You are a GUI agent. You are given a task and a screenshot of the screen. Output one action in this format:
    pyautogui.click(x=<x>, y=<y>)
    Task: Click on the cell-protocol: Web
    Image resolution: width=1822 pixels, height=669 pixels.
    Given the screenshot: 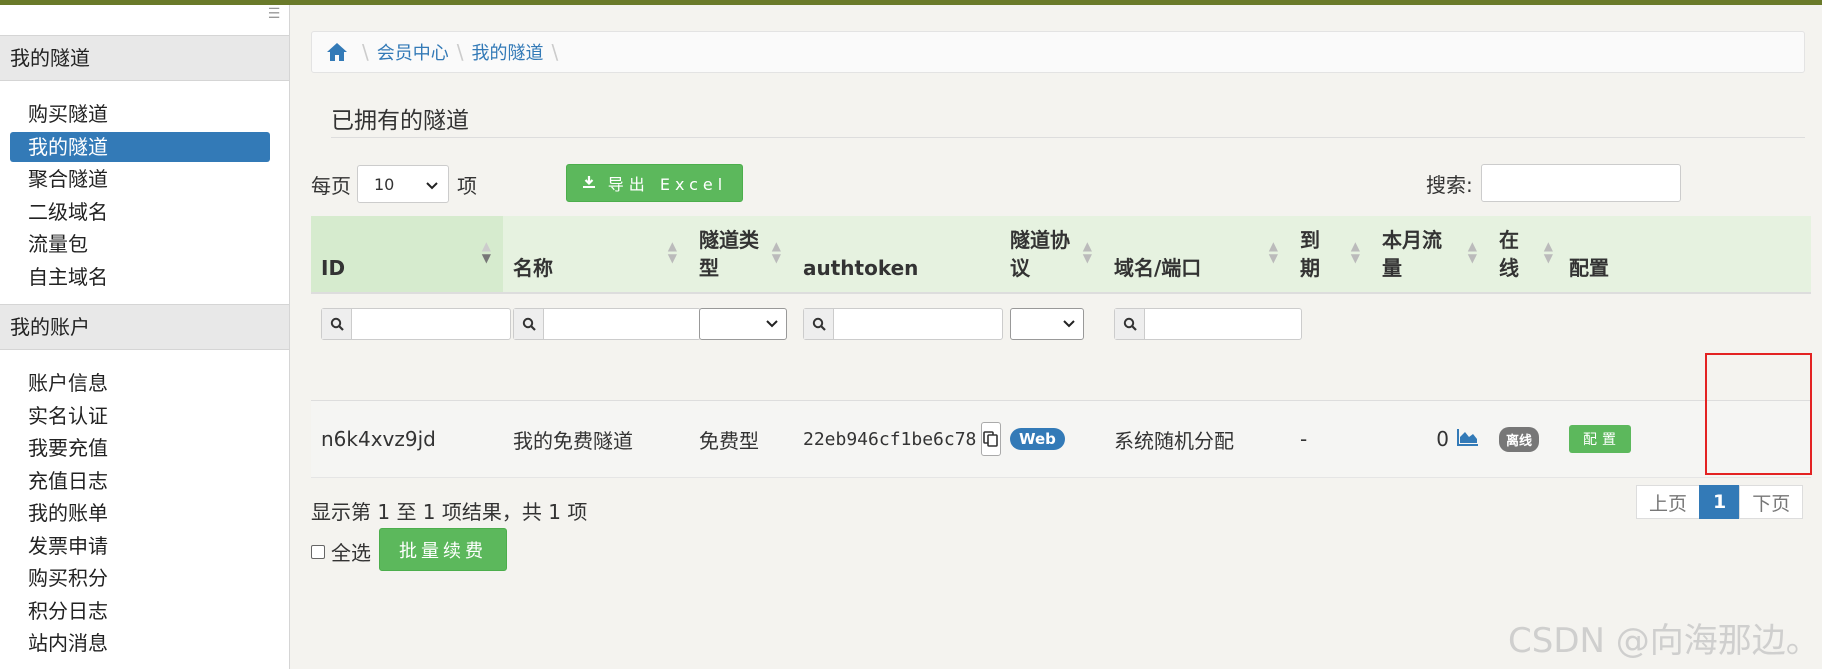 What is the action you would take?
    pyautogui.click(x=1052, y=439)
    